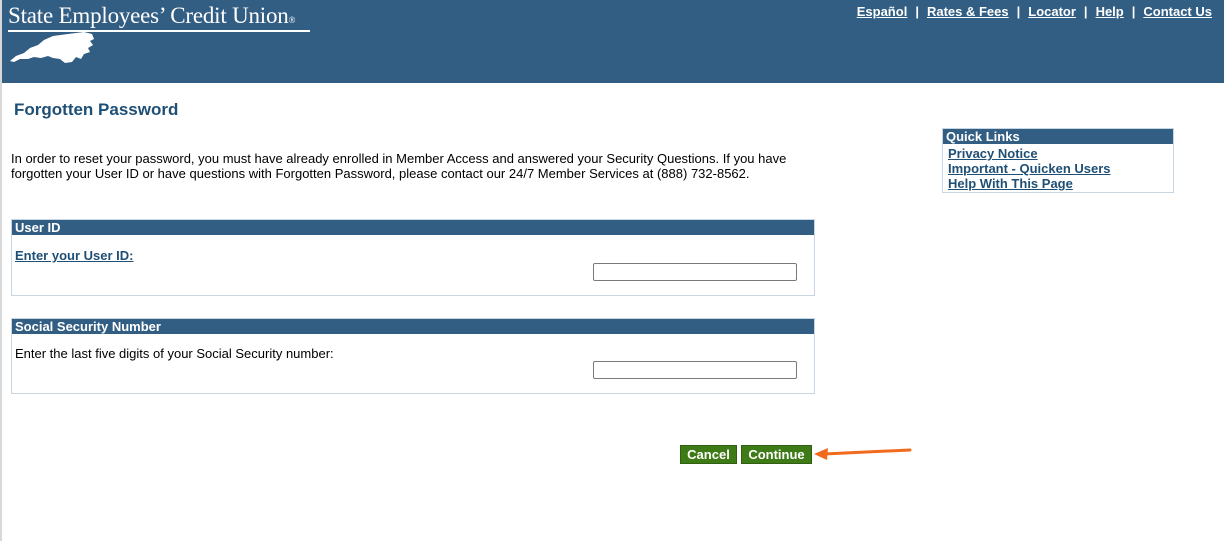  What do you see at coordinates (292, 20) in the screenshot?
I see `registered-mark: ®` at bounding box center [292, 20].